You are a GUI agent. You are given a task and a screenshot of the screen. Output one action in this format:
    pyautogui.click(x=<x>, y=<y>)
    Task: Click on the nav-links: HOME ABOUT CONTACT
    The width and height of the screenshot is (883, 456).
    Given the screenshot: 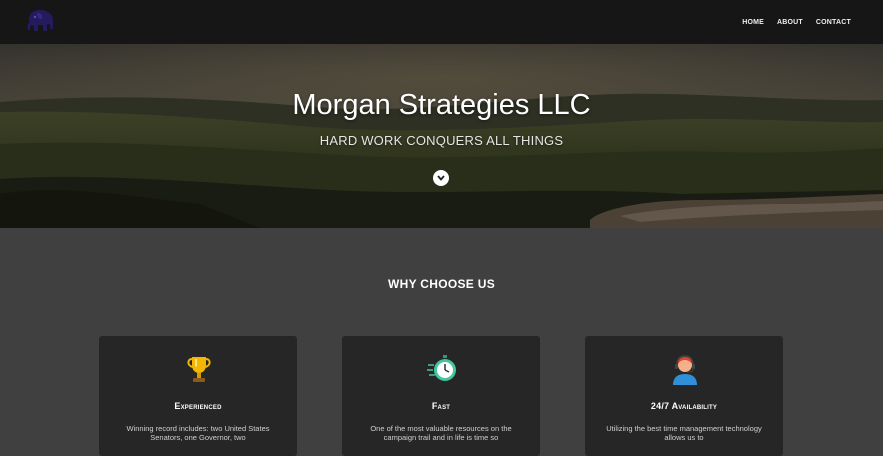 What is the action you would take?
    pyautogui.click(x=796, y=22)
    